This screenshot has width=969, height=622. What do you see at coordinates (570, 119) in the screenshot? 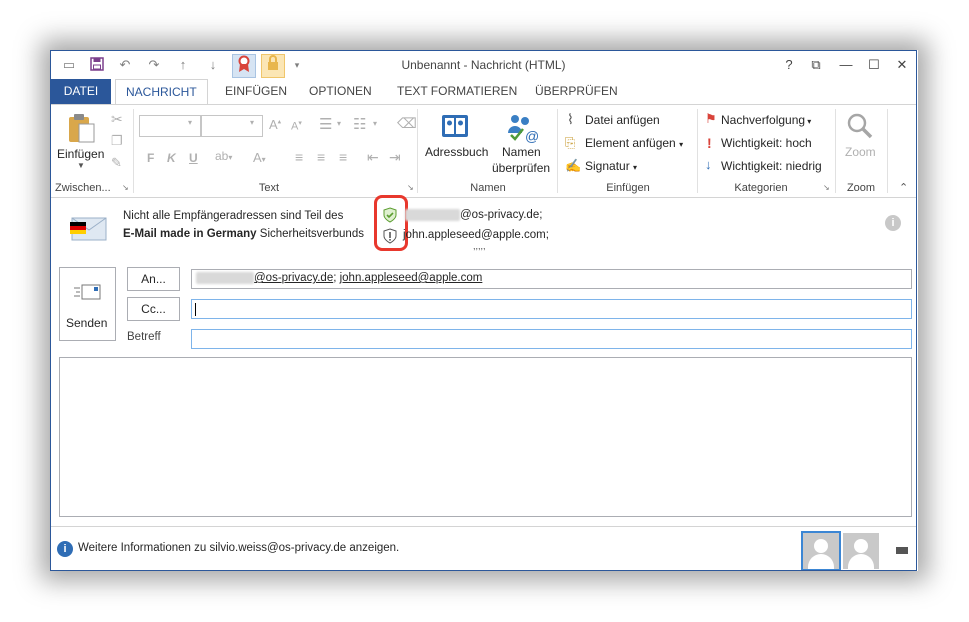
I see `paperclip-icon: ⌇` at bounding box center [570, 119].